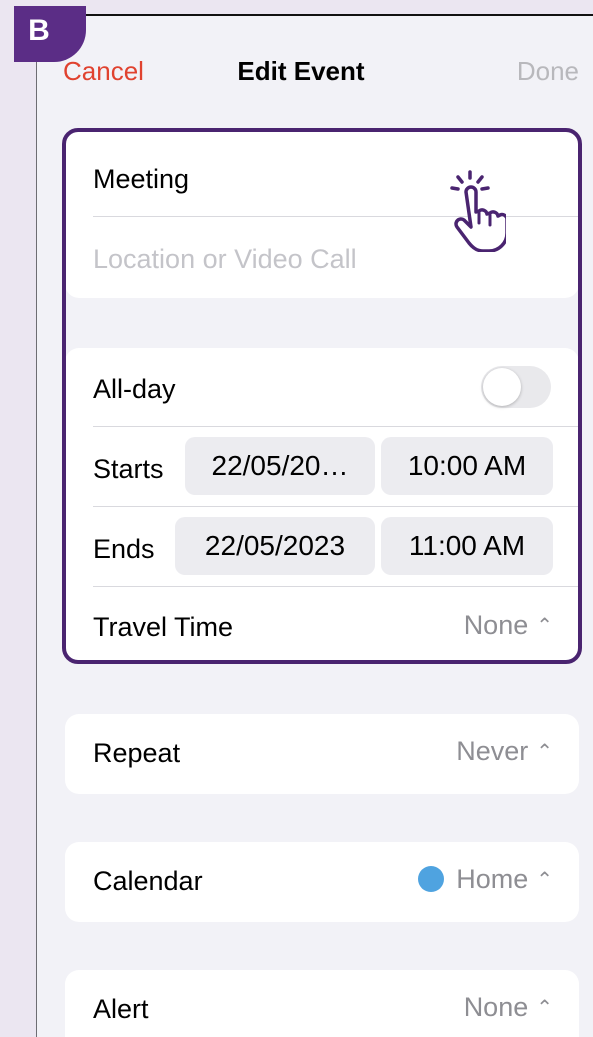 The width and height of the screenshot is (593, 1037). What do you see at coordinates (467, 546) in the screenshot?
I see `ends-time-button: 11:00 AM` at bounding box center [467, 546].